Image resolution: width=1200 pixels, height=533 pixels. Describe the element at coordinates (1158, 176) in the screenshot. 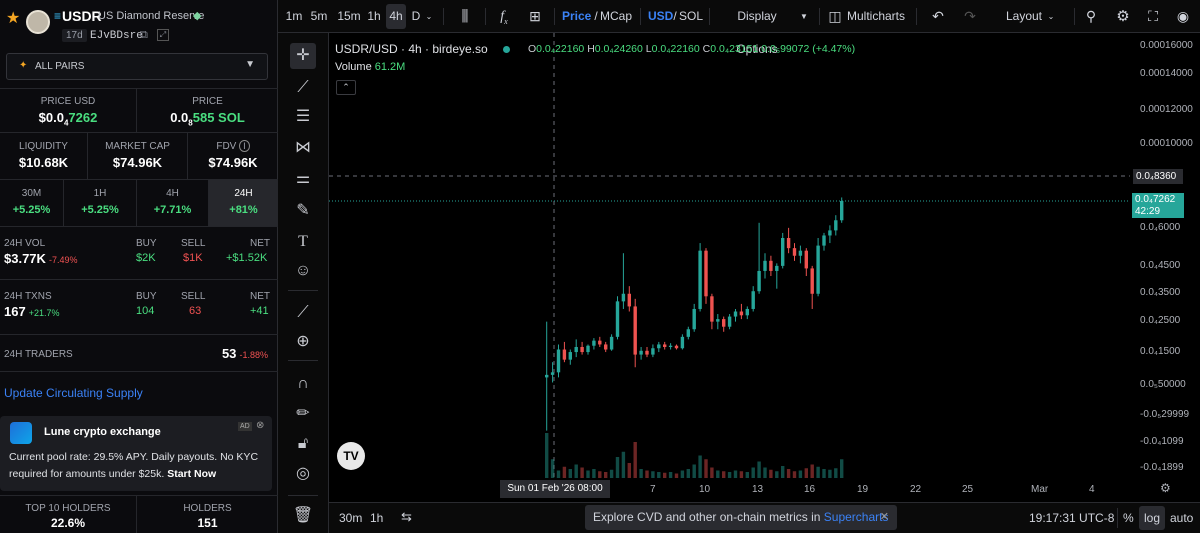

I see `crosshair-price-label: 0.0₄8360` at that location.